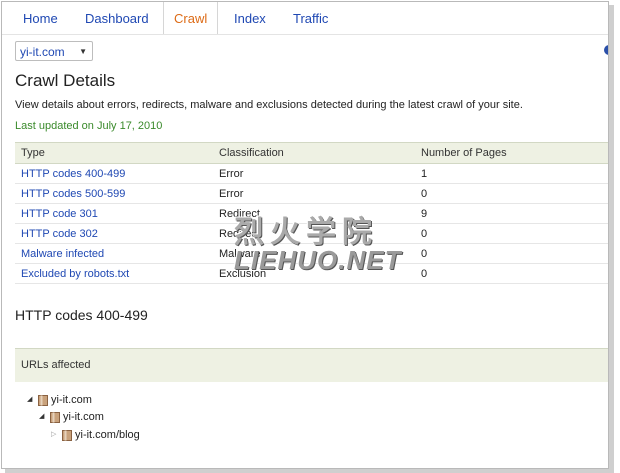 The width and height of the screenshot is (620, 473). What do you see at coordinates (611, 237) in the screenshot?
I see `frame-shadow-right` at bounding box center [611, 237].